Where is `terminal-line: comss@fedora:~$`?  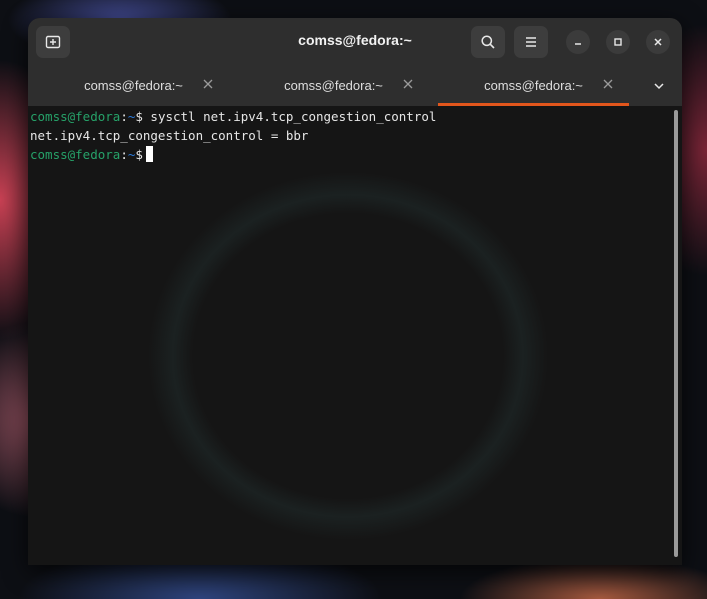 terminal-line: comss@fedora:~$ is located at coordinates (91, 155).